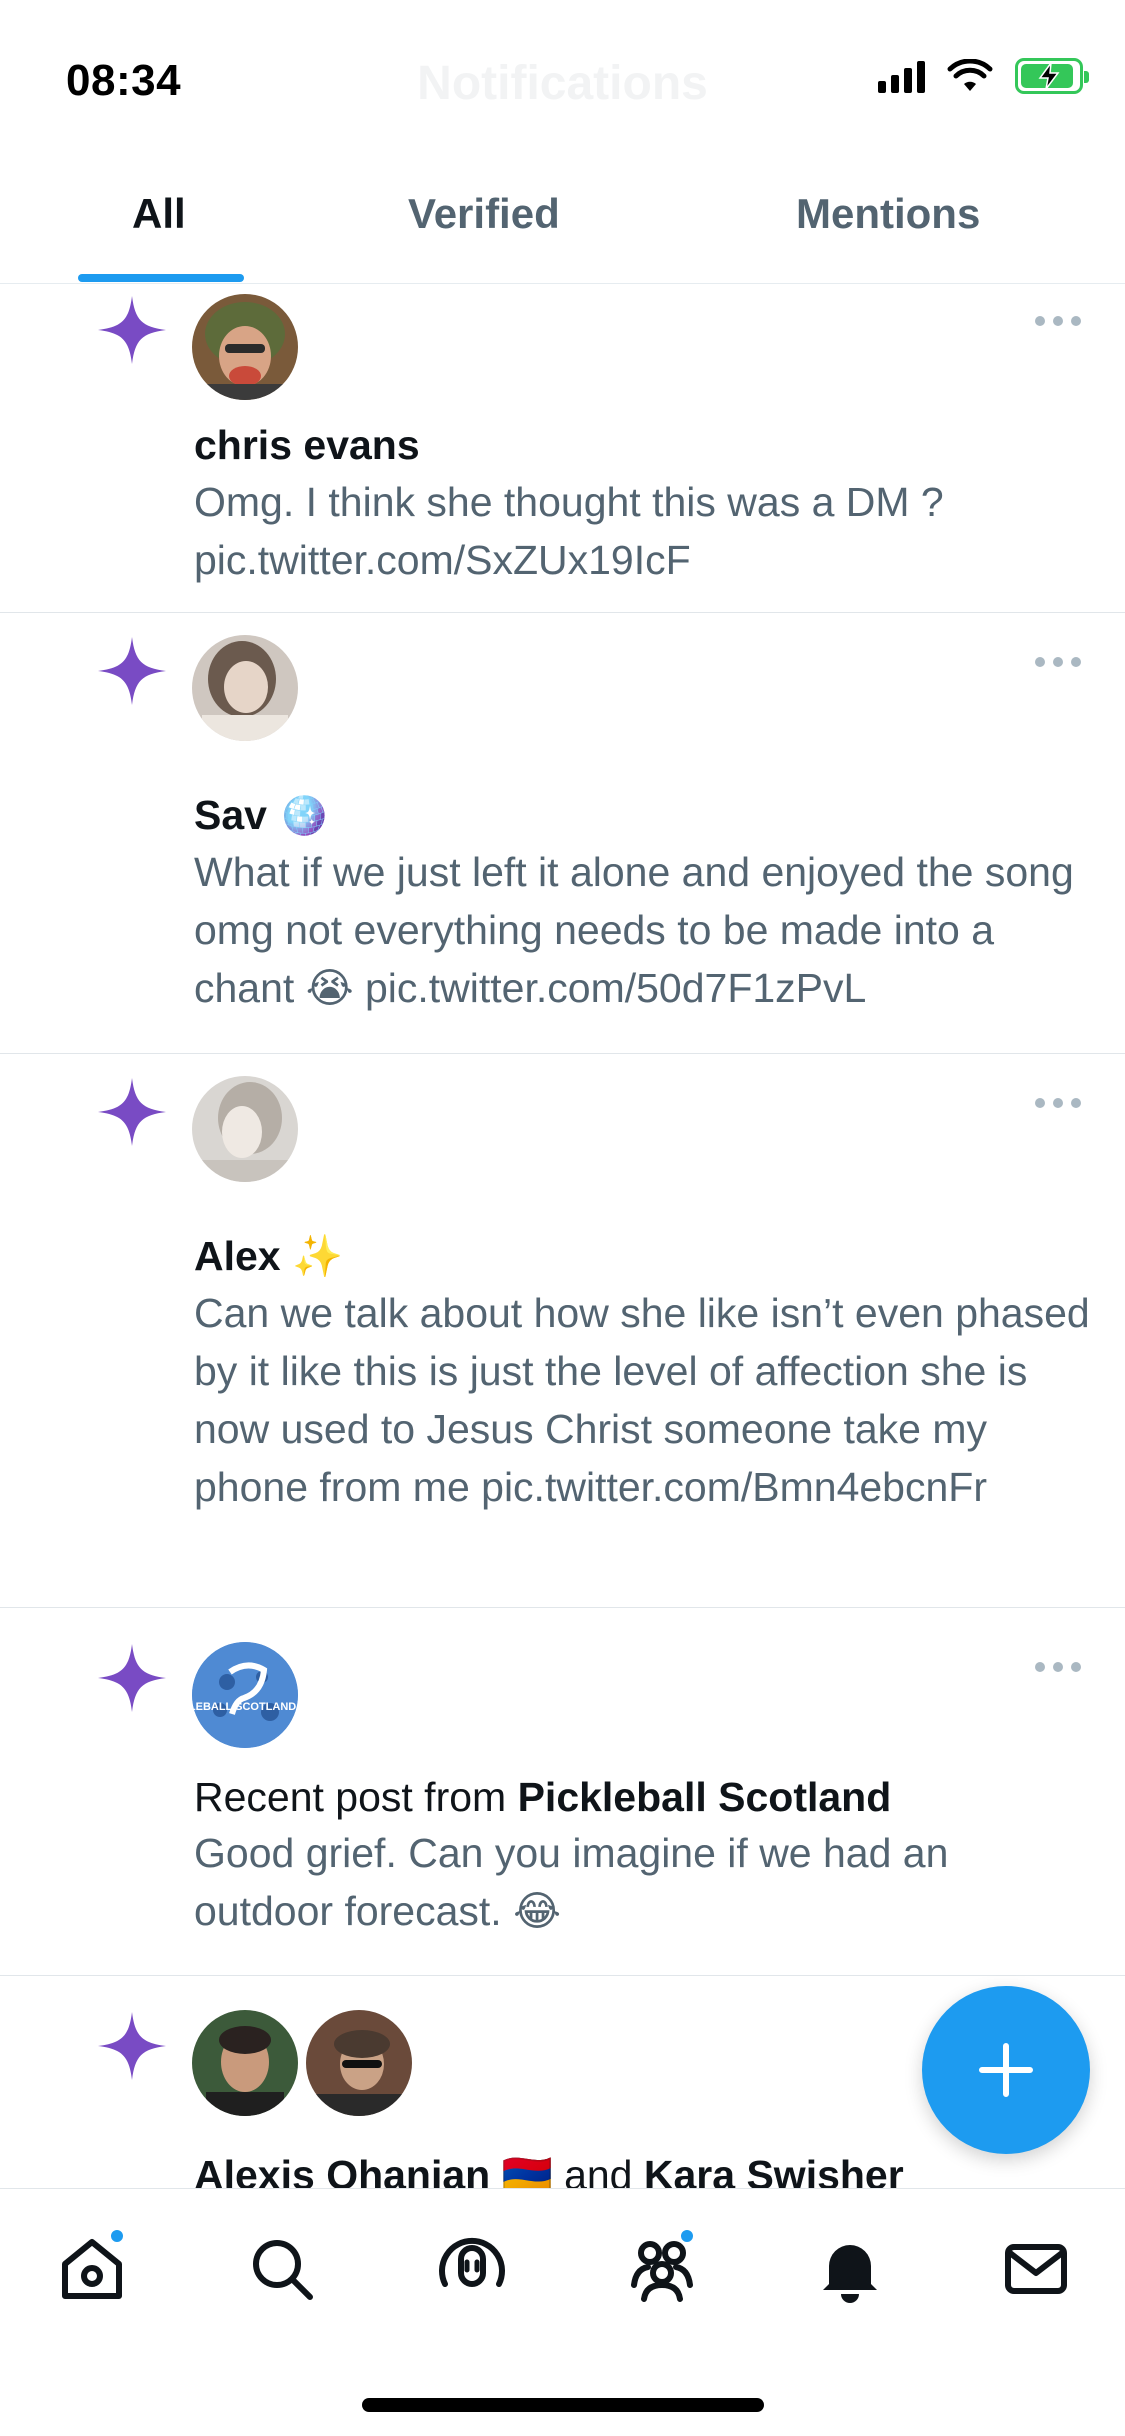  Describe the element at coordinates (161, 278) in the screenshot. I see `active-tab-indicator` at that location.